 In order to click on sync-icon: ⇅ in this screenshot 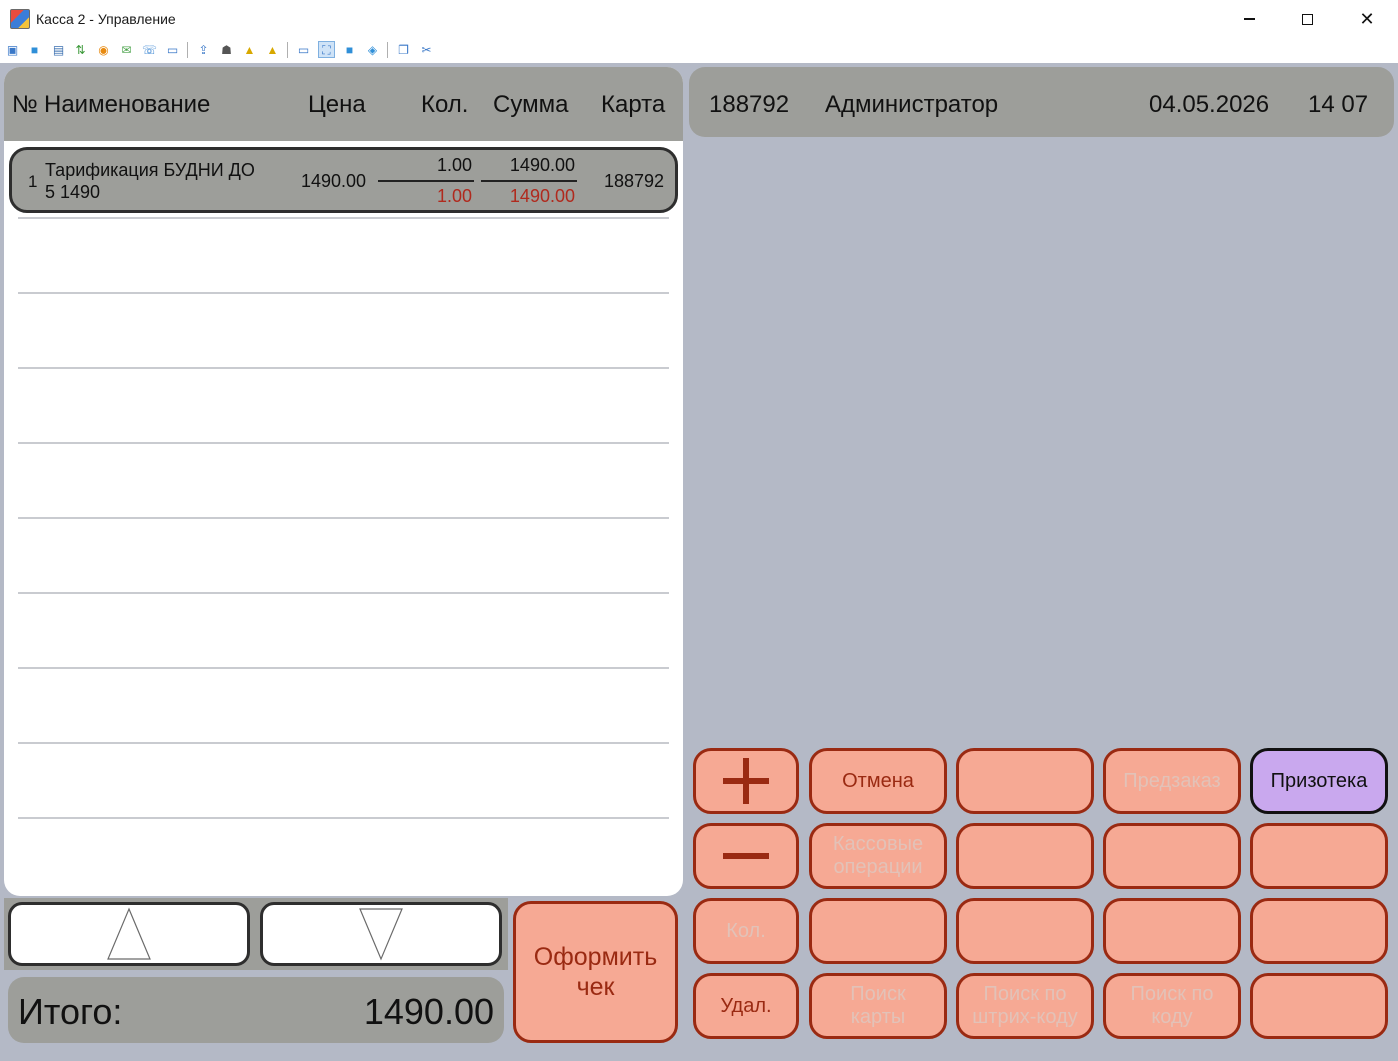, I will do `click(80, 49)`.